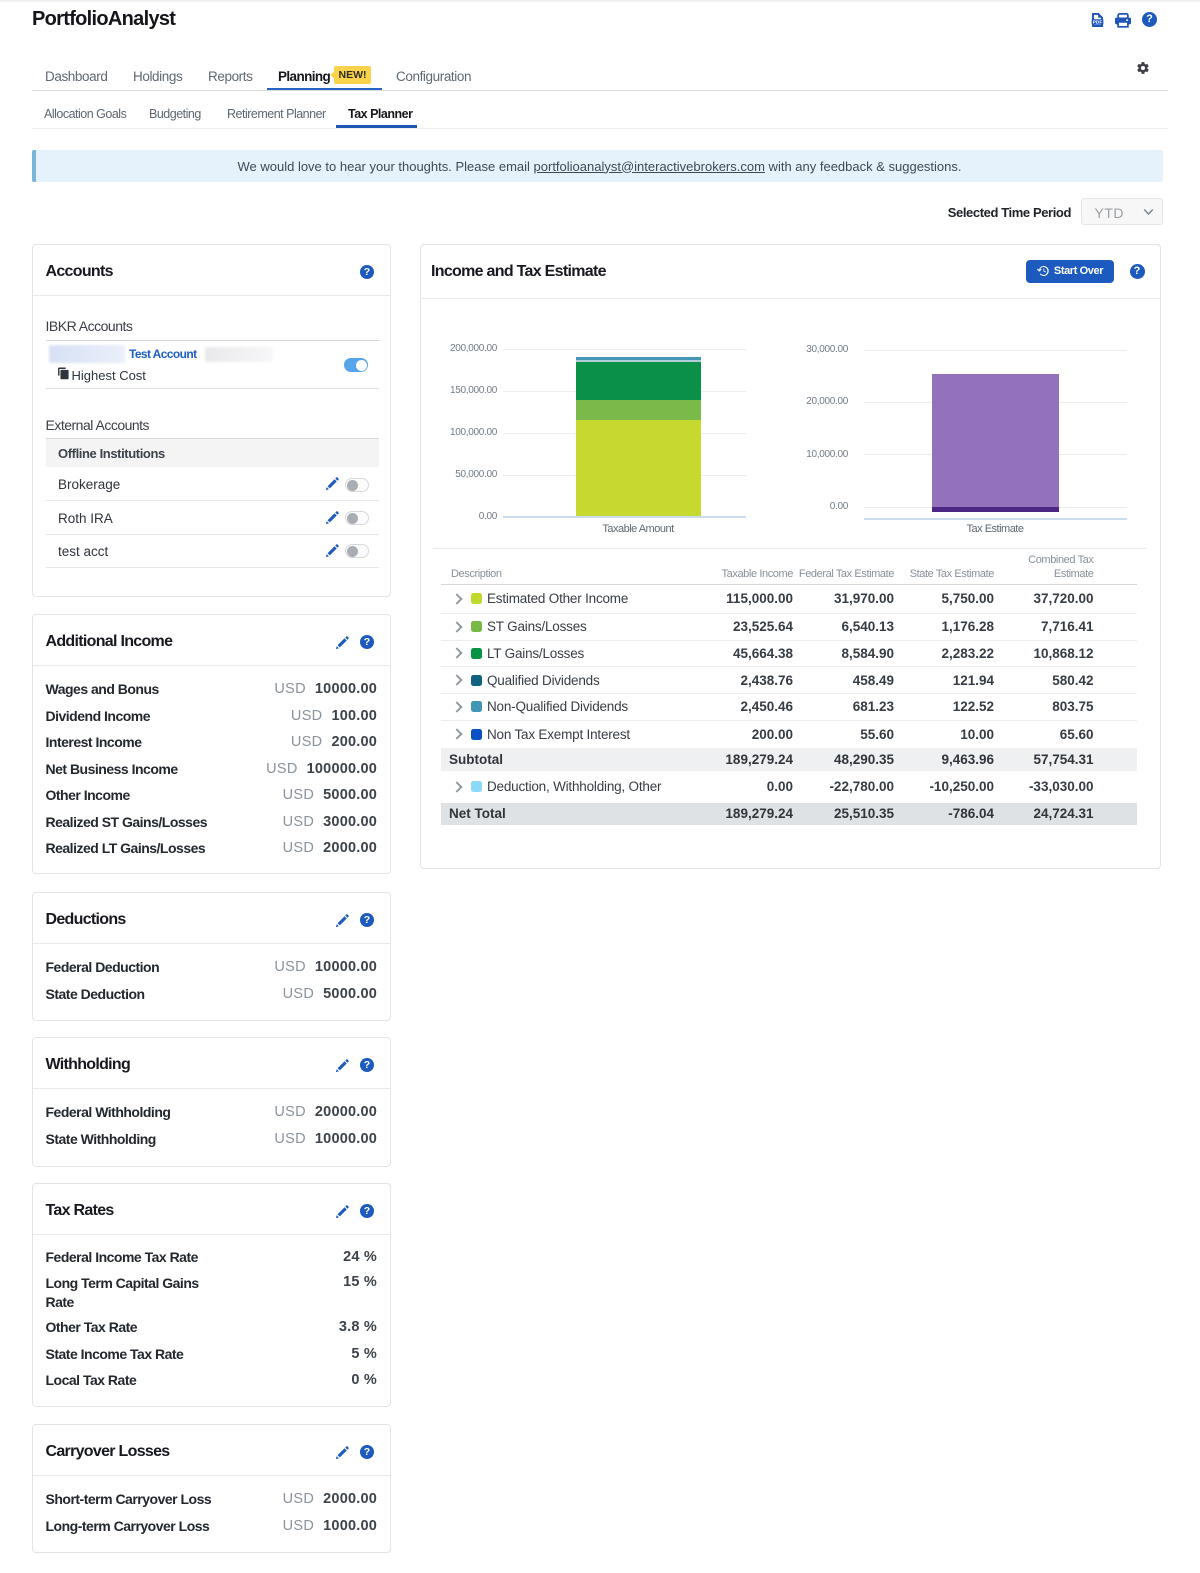  I want to click on svg-text: PDF, so click(1098, 23).